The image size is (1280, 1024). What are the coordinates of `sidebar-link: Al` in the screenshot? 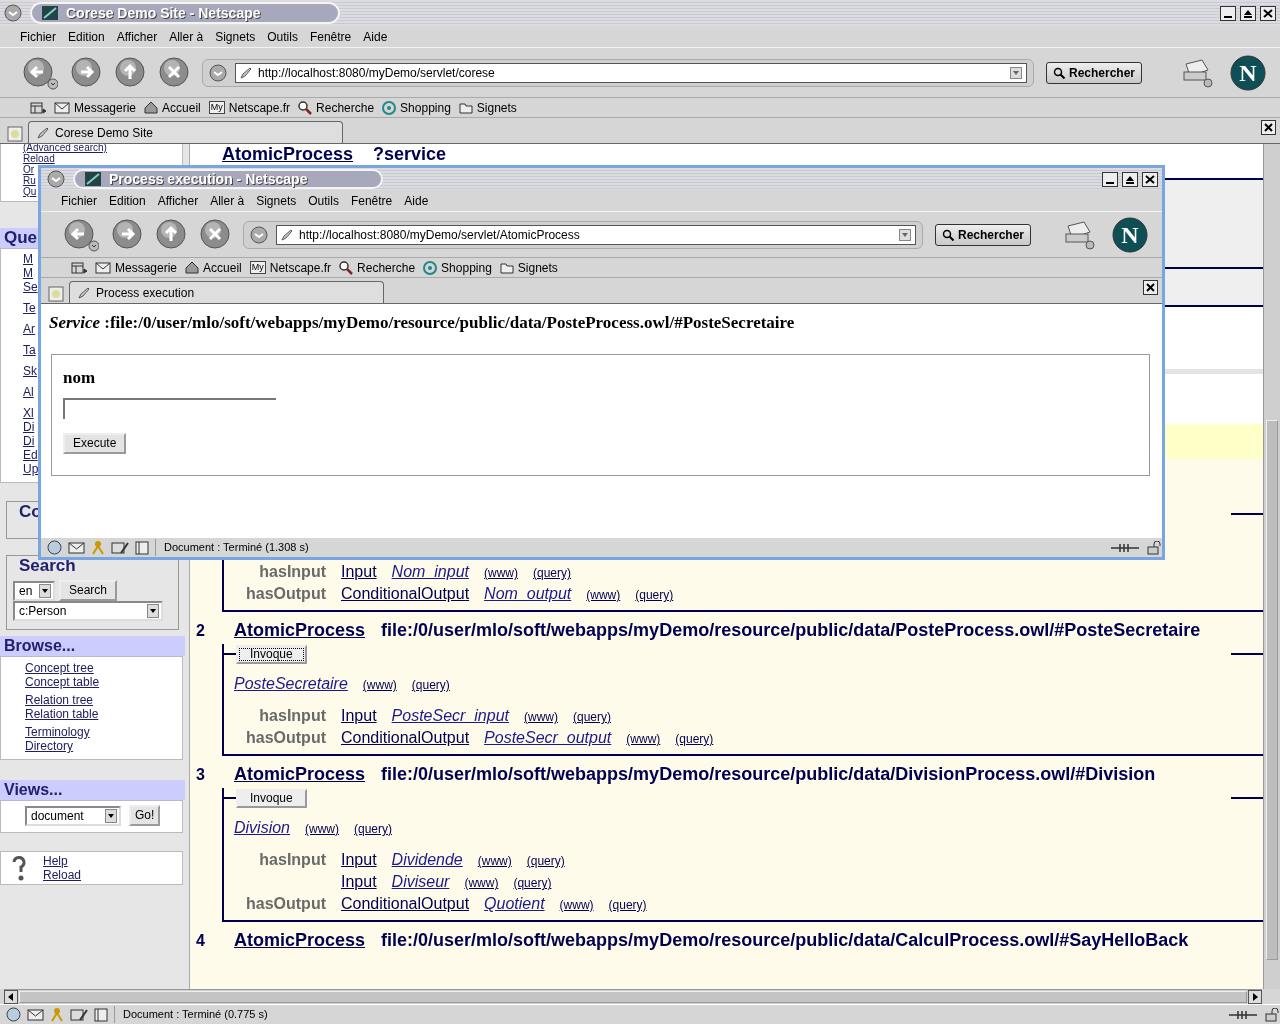 It's located at (28, 392).